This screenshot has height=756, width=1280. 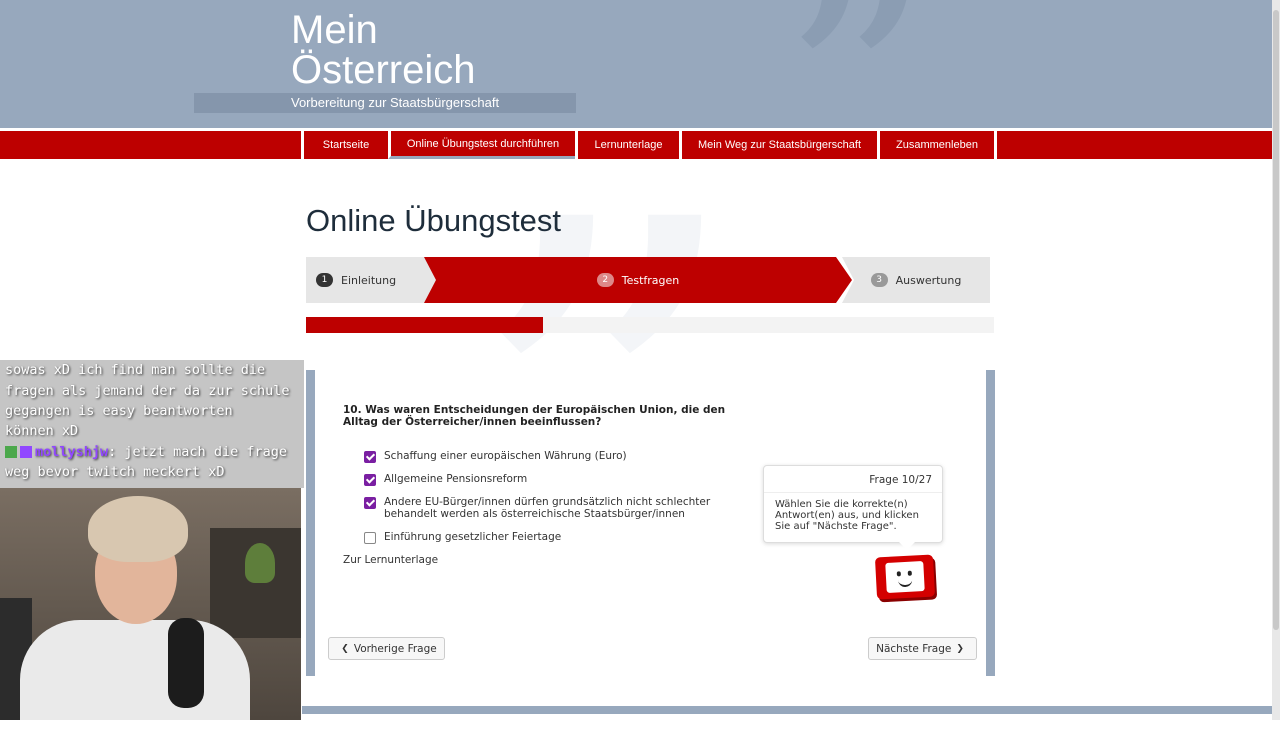 What do you see at coordinates (481, 145) in the screenshot?
I see `nav-item-online-test: Online Übungstest durchführen` at bounding box center [481, 145].